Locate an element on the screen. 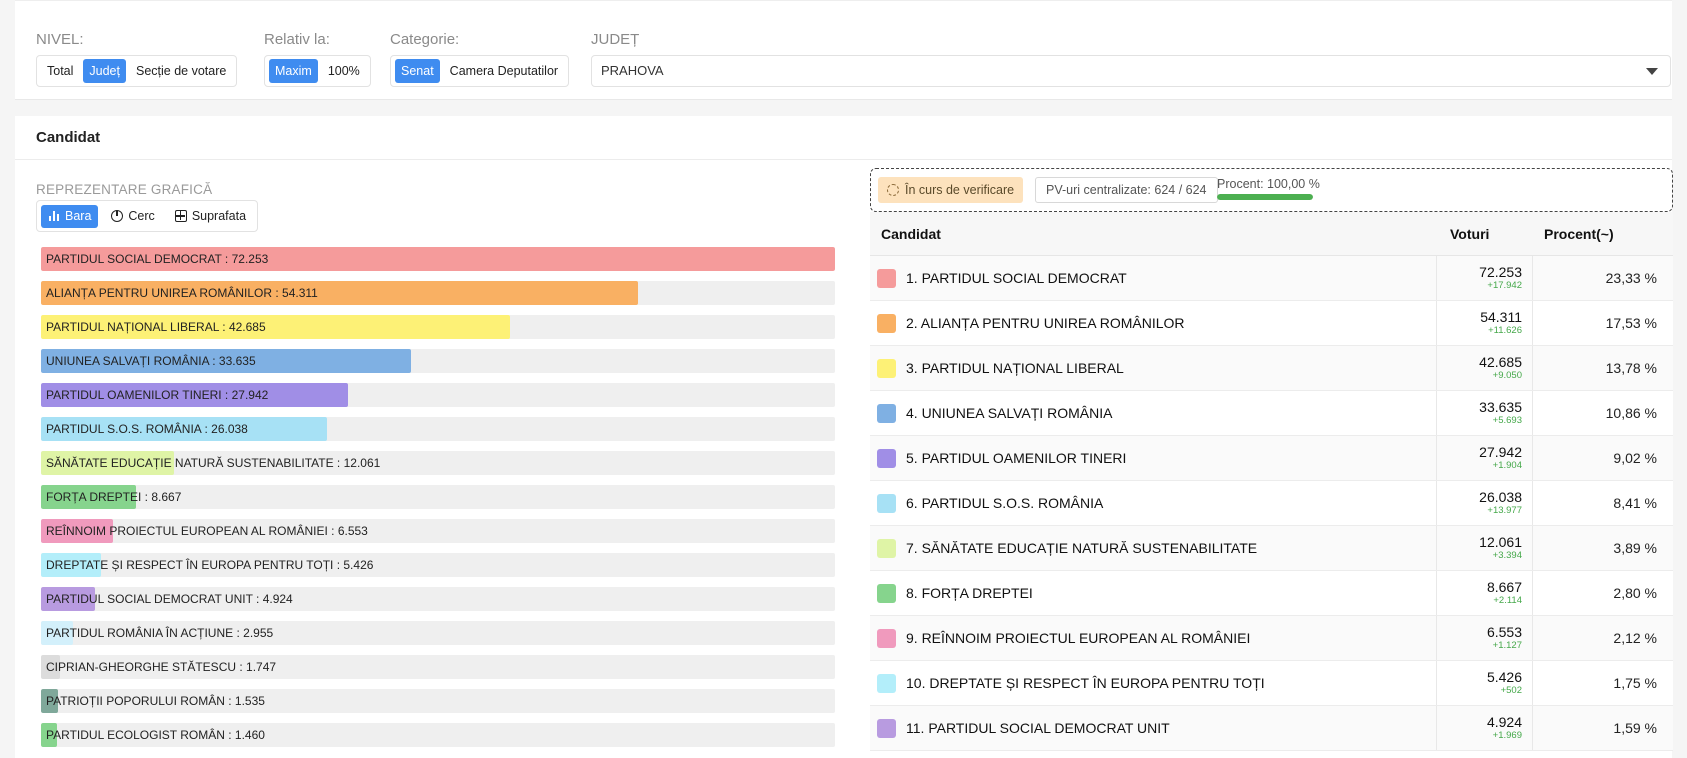 The height and width of the screenshot is (758, 1687). votes-delta: +13.977 is located at coordinates (1504, 510).